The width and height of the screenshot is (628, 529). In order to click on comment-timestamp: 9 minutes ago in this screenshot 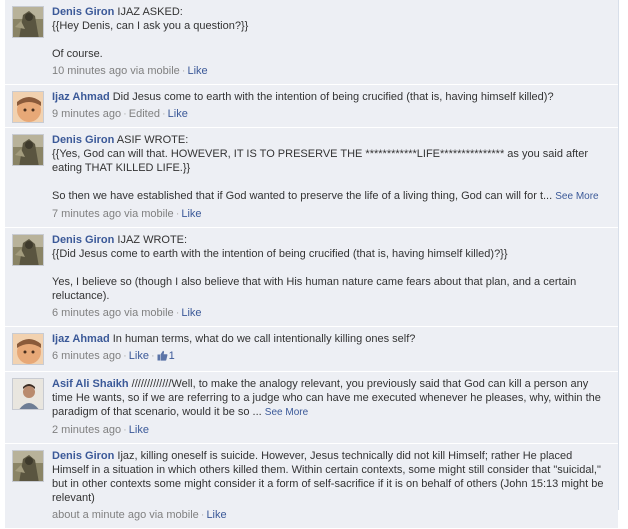, I will do `click(87, 114)`.